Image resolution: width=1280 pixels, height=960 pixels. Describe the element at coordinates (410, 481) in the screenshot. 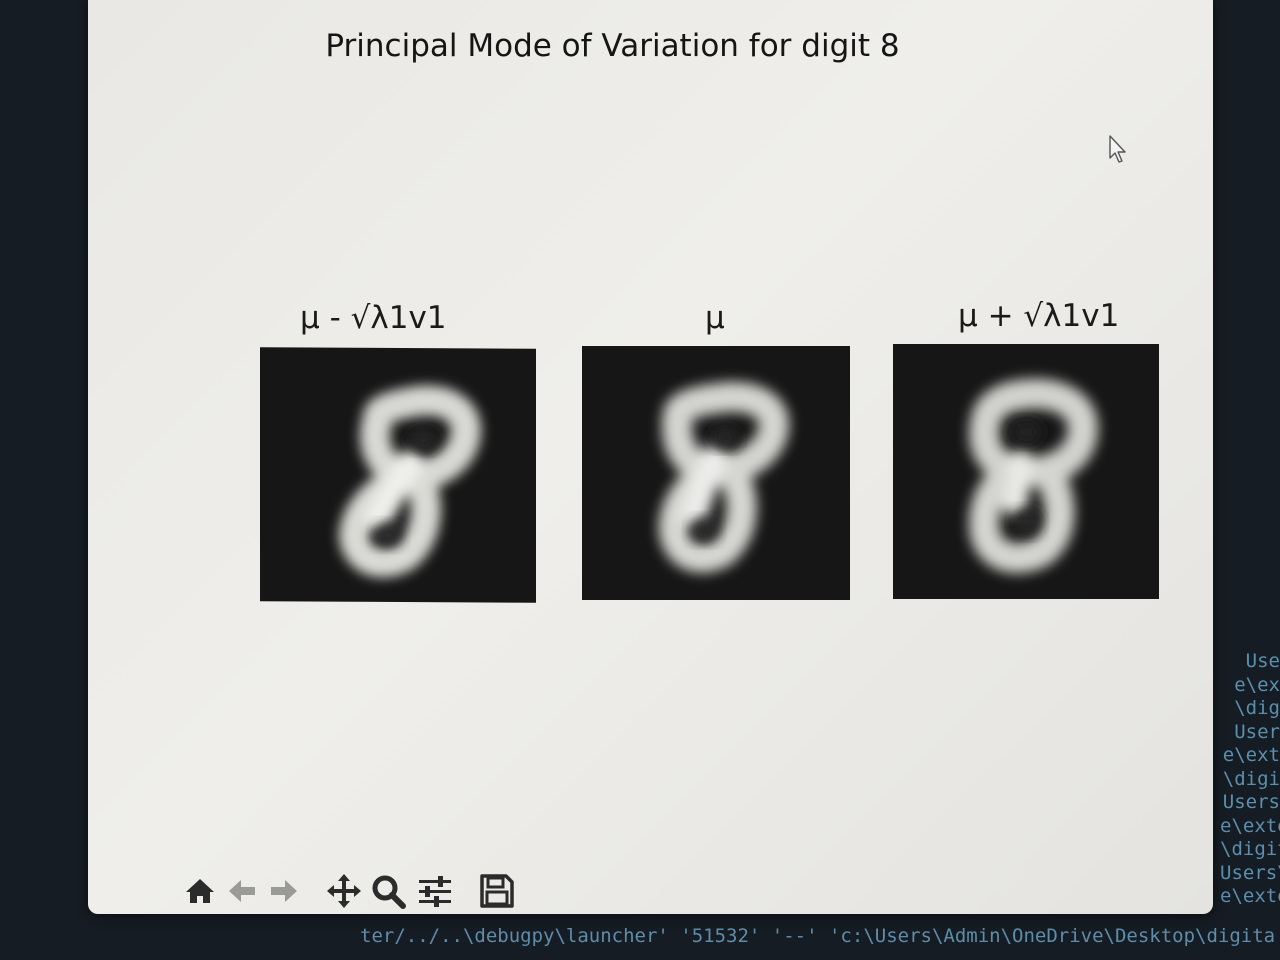

I see `digit-8-minus-image` at that location.